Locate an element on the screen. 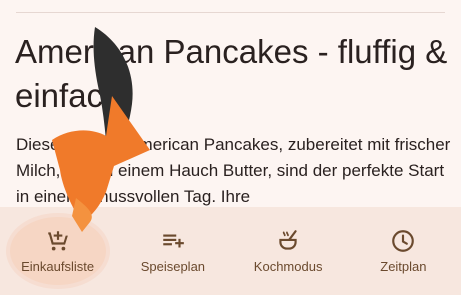 This screenshot has height=295, width=461. nav-label-einkaufsliste: Einkaufsliste is located at coordinates (58, 266).